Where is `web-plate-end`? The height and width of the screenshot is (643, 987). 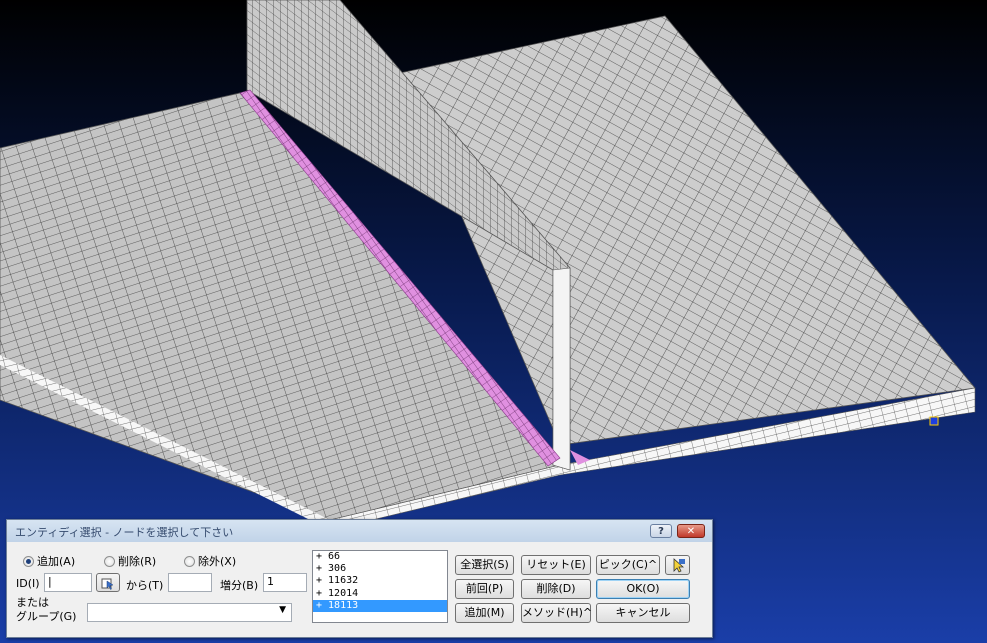 web-plate-end is located at coordinates (561, 369).